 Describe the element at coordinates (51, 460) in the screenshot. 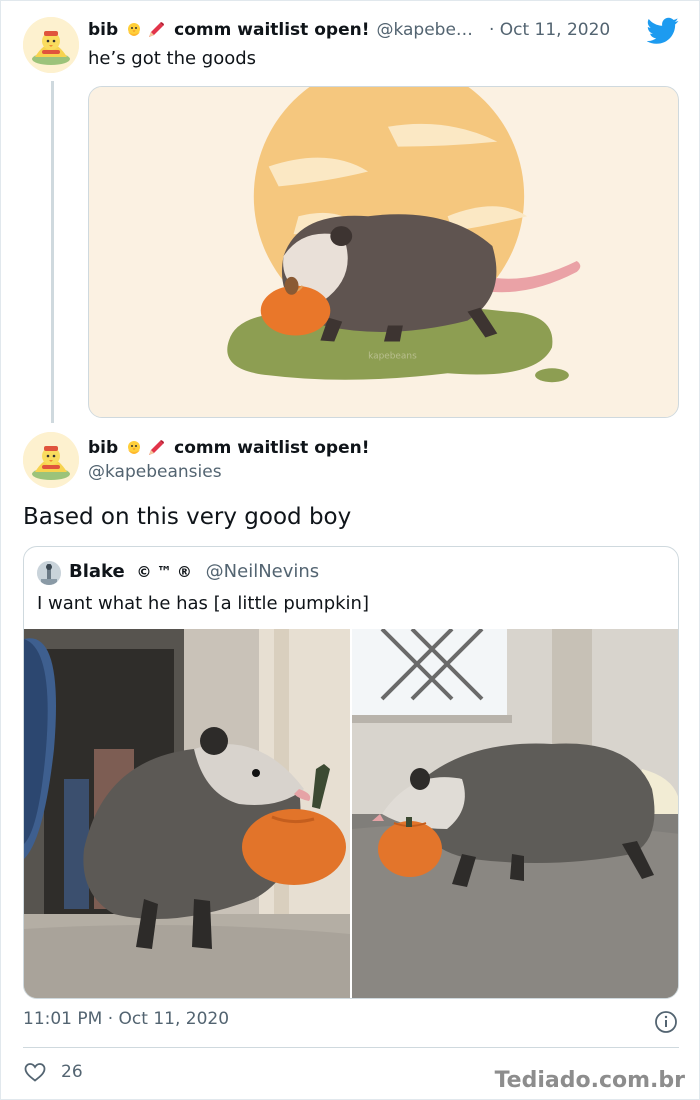

I see `main-user-avatar` at that location.